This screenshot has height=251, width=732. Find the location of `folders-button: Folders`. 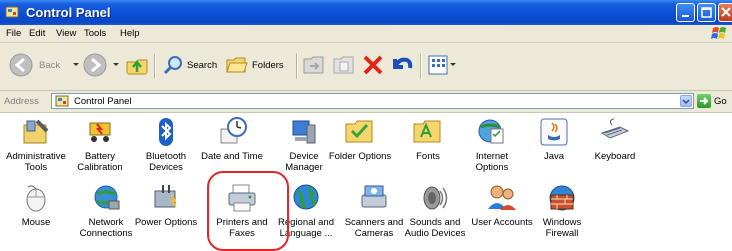

folders-button: Folders is located at coordinates (259, 66).